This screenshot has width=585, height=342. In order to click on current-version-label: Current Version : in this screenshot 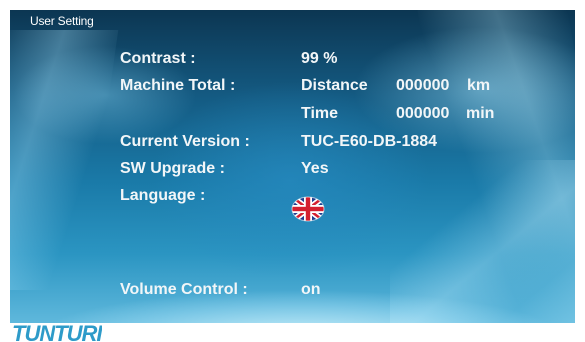, I will do `click(185, 141)`.